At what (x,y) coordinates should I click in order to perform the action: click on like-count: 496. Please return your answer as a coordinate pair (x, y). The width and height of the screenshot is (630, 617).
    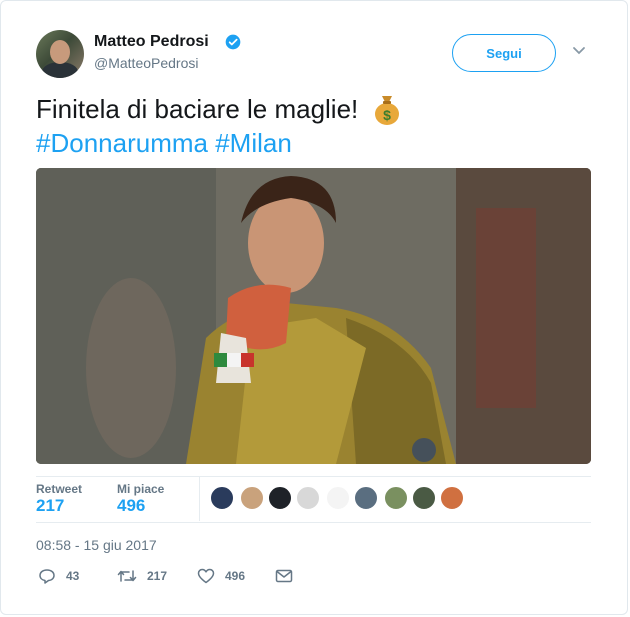
    Looking at the image, I should click on (235, 576).